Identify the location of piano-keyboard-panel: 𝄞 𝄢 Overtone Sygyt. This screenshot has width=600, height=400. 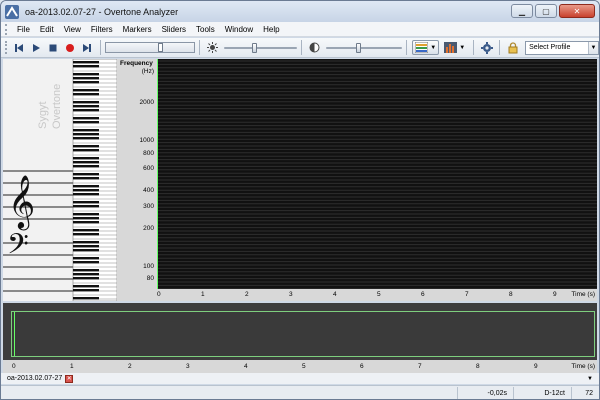
(60, 180).